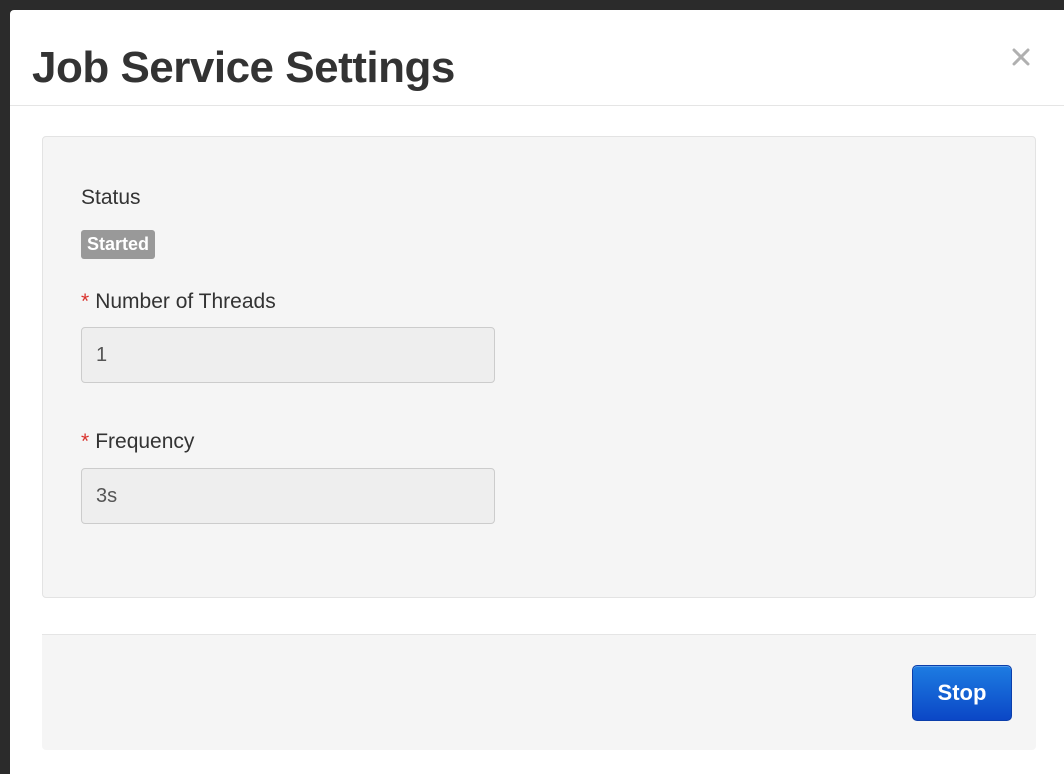  I want to click on status-label: Status, so click(111, 197).